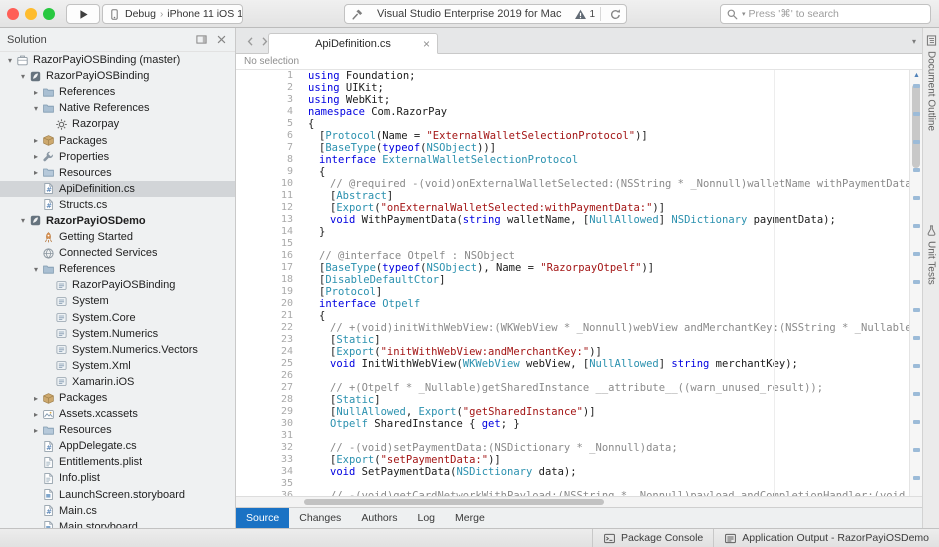  What do you see at coordinates (264, 184) in the screenshot?
I see `line-number: 10` at bounding box center [264, 184].